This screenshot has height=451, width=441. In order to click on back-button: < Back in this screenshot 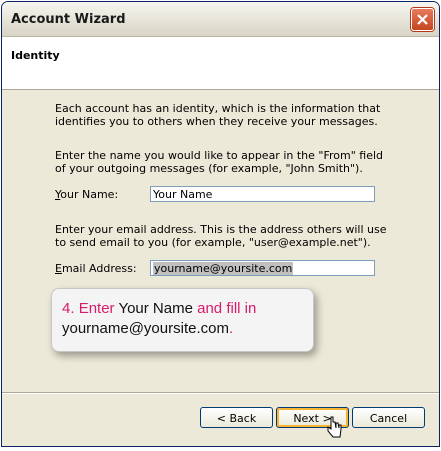, I will do `click(236, 417)`.